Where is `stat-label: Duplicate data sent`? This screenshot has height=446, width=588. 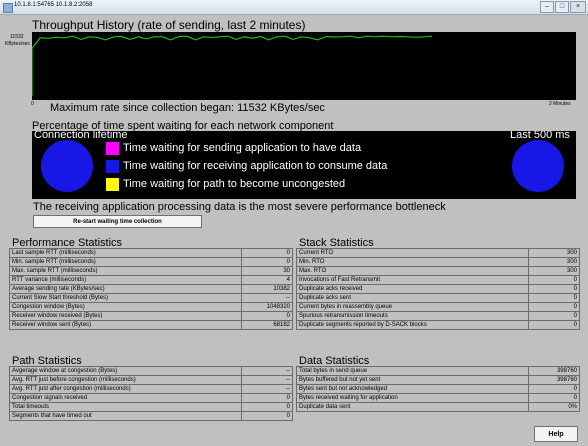 stat-label: Duplicate data sent is located at coordinates (412, 407).